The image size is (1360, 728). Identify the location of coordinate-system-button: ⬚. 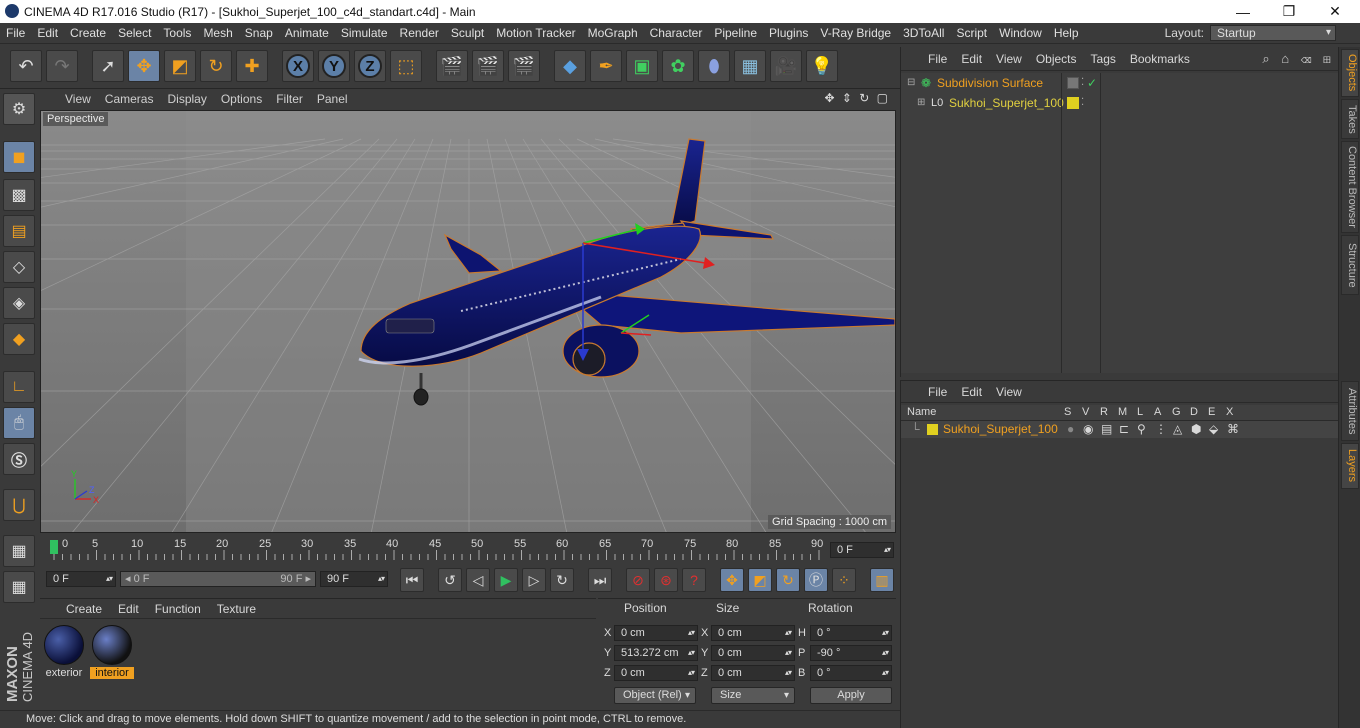
(406, 66).